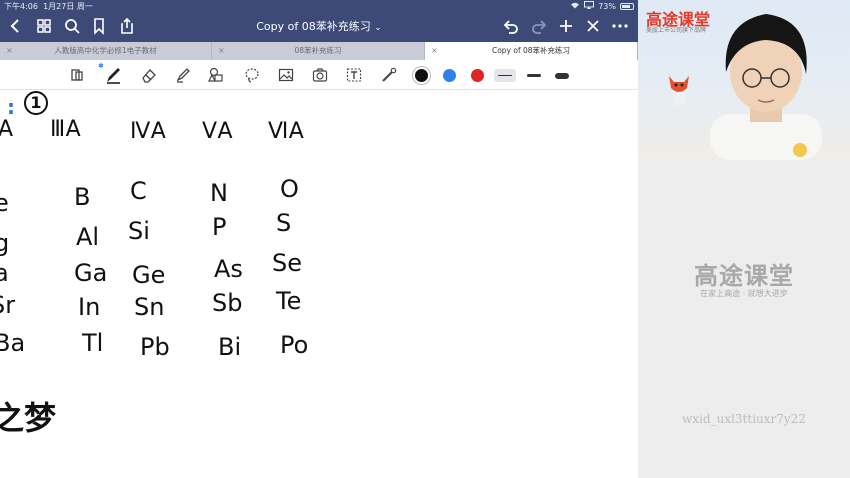 This screenshot has height=478, width=850. What do you see at coordinates (155, 347) in the screenshot?
I see `element-label: Pb` at bounding box center [155, 347].